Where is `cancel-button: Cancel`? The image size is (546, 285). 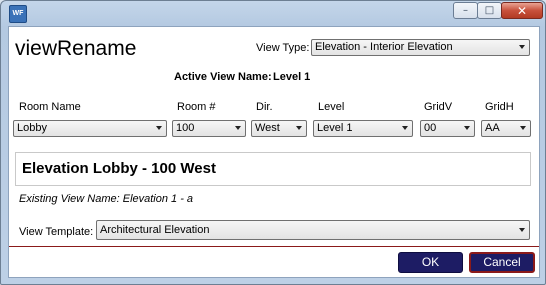
cancel-button: Cancel is located at coordinates (502, 262).